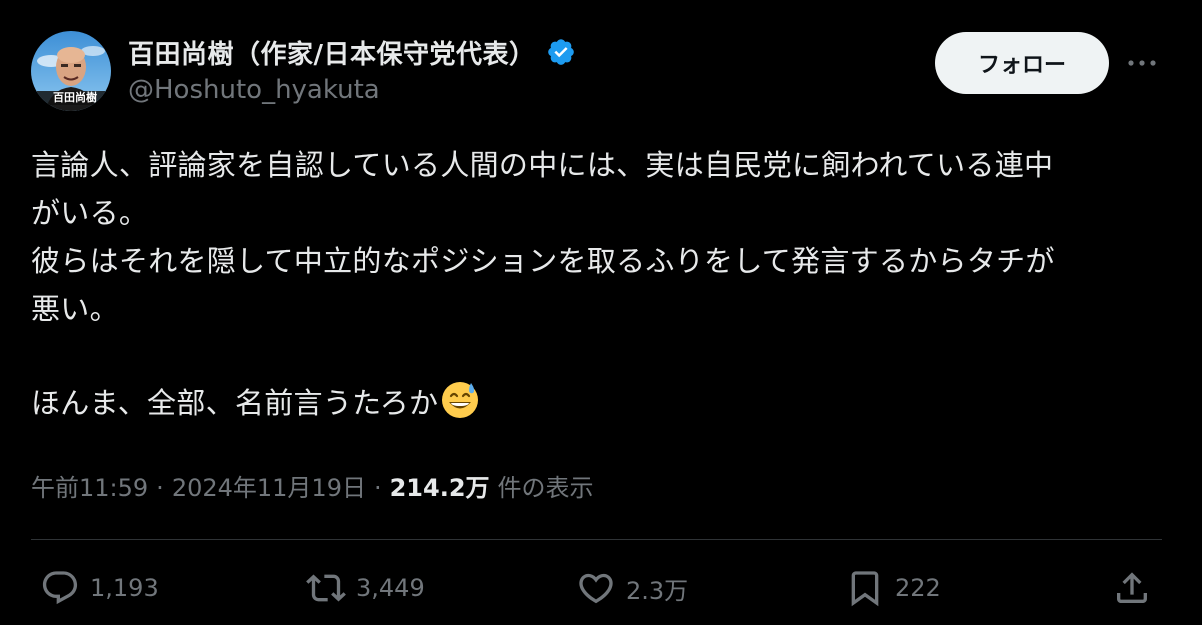 This screenshot has height=625, width=1202. What do you see at coordinates (606, 403) in the screenshot?
I see `tweet-text-last-line: ほんま、全部、名前言うたろか` at bounding box center [606, 403].